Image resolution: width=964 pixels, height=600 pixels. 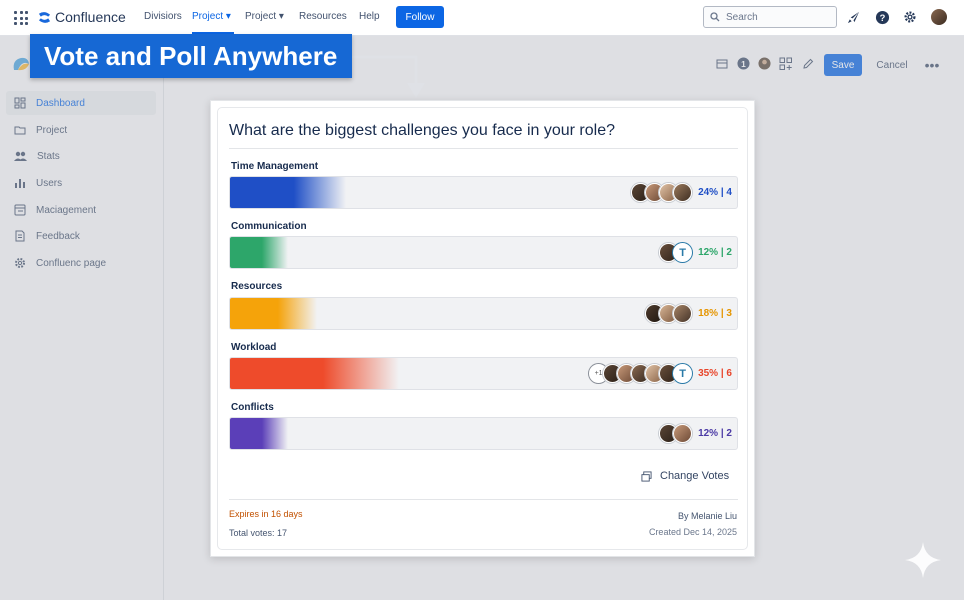 I want to click on change-votes-label: Change Votes, so click(x=695, y=476).